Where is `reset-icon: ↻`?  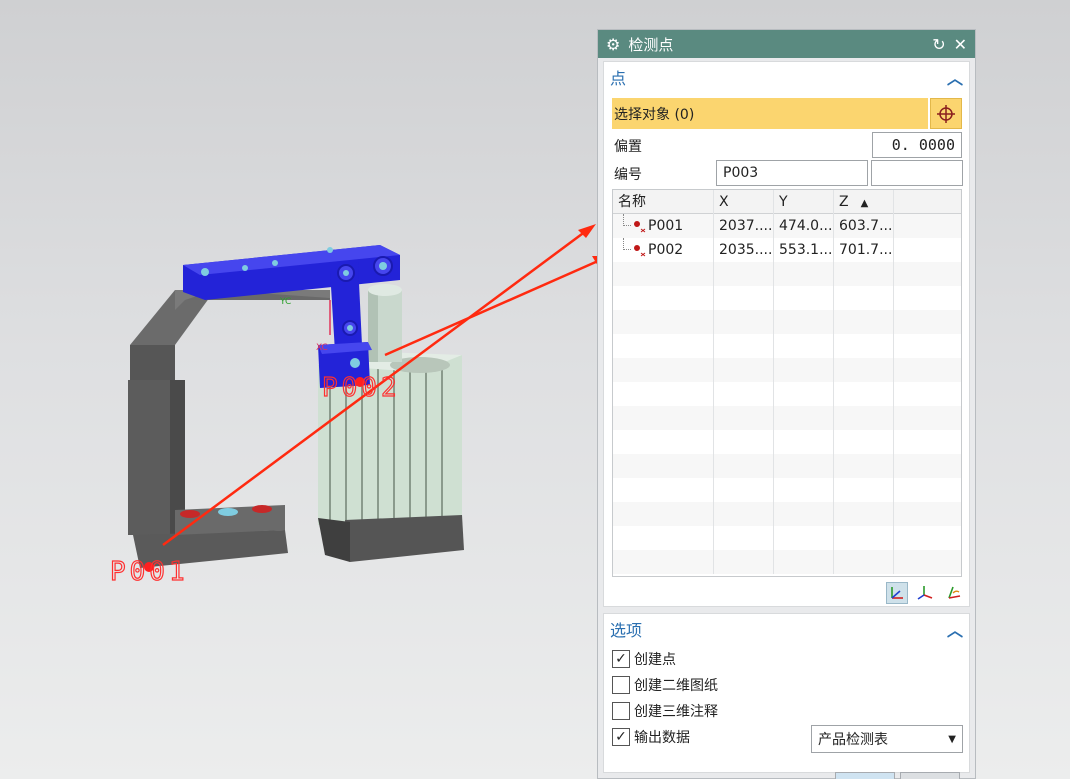
reset-icon: ↻ is located at coordinates (938, 44).